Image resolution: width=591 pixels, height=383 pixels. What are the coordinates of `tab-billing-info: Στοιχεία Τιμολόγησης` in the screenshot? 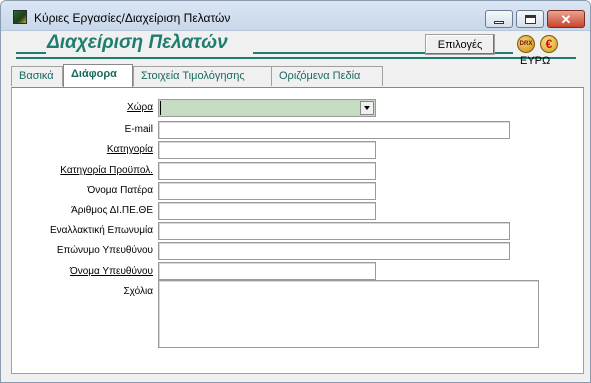 It's located at (203, 76).